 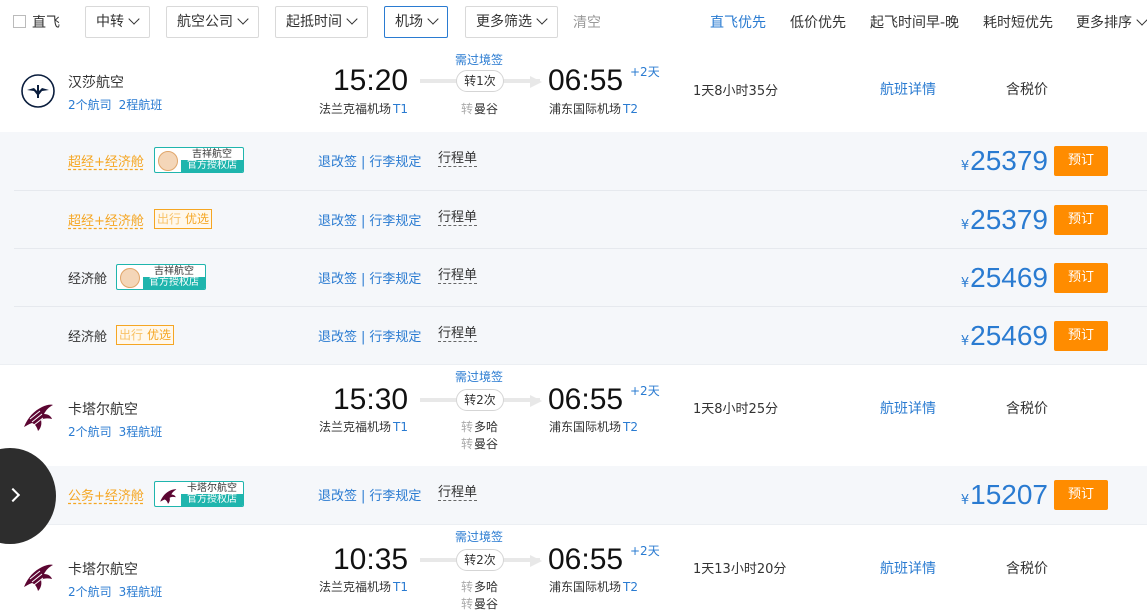 What do you see at coordinates (580, 219) in the screenshot?
I see `fare-row: 超经+经济舱 出行 优选 退改签 | 行李规定 行程单 ¥25379 预订` at bounding box center [580, 219].